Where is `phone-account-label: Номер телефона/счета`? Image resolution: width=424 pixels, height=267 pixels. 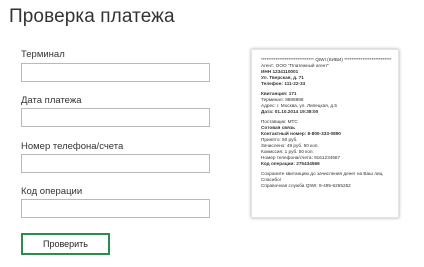
phone-account-label: Номер телефона/счета is located at coordinates (72, 146).